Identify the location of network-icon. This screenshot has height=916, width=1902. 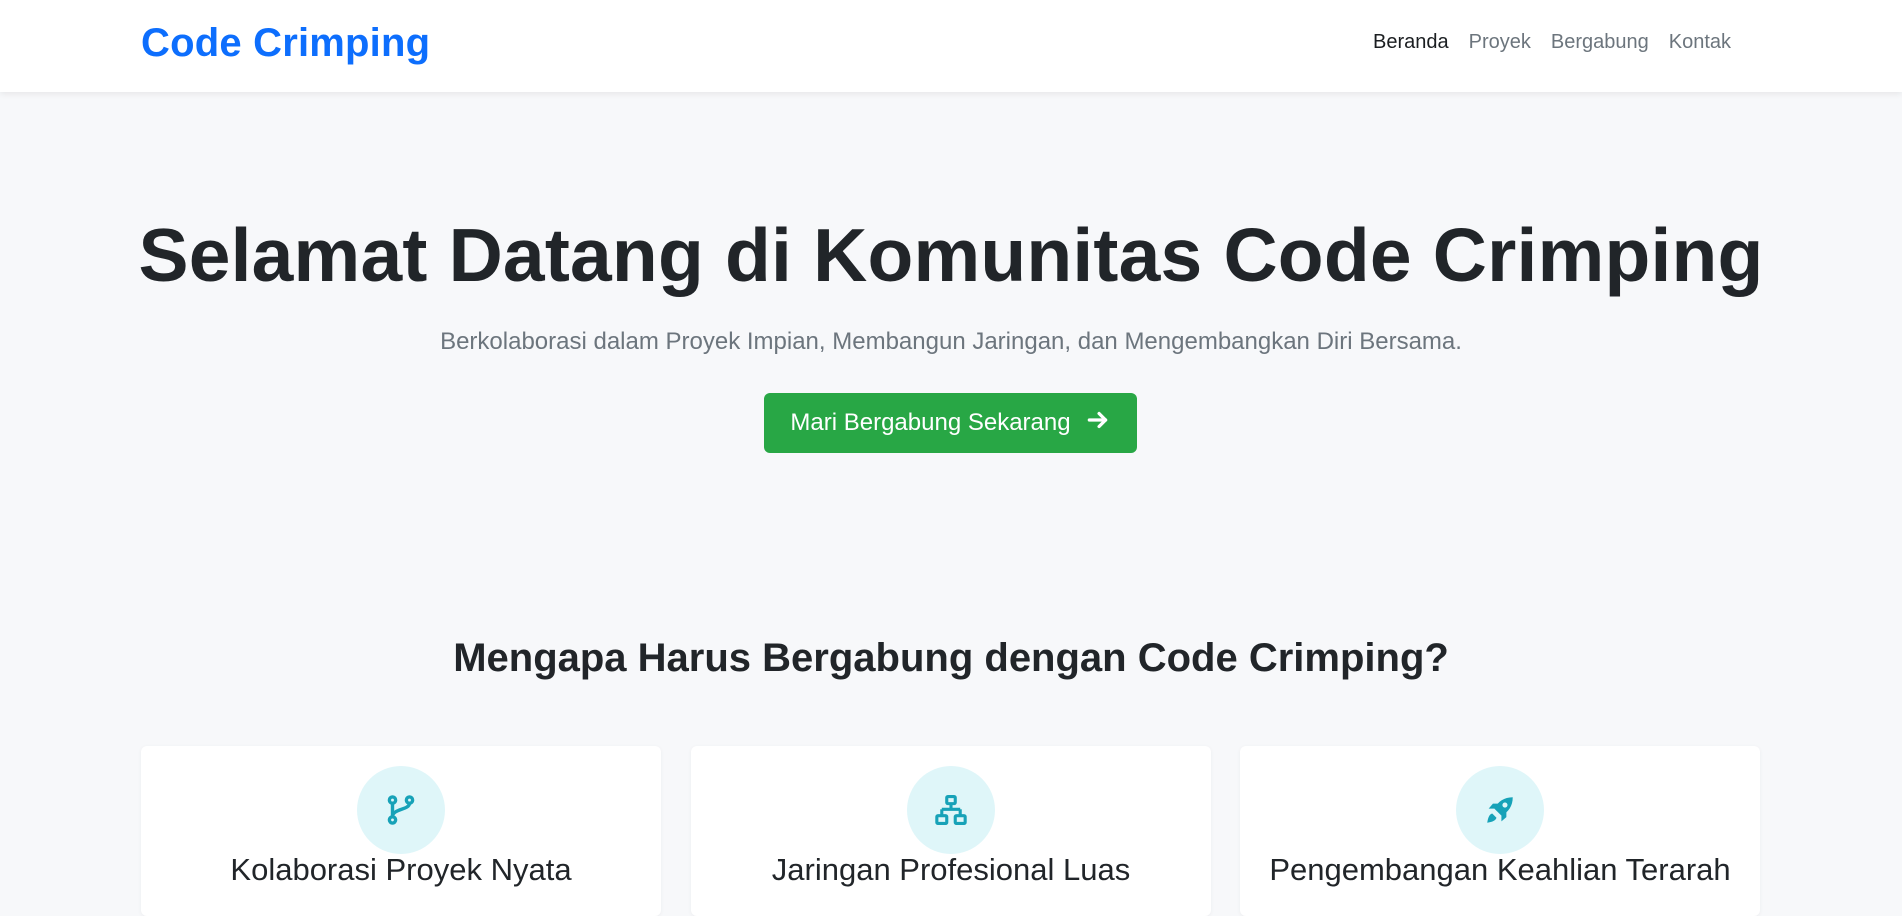
(951, 810).